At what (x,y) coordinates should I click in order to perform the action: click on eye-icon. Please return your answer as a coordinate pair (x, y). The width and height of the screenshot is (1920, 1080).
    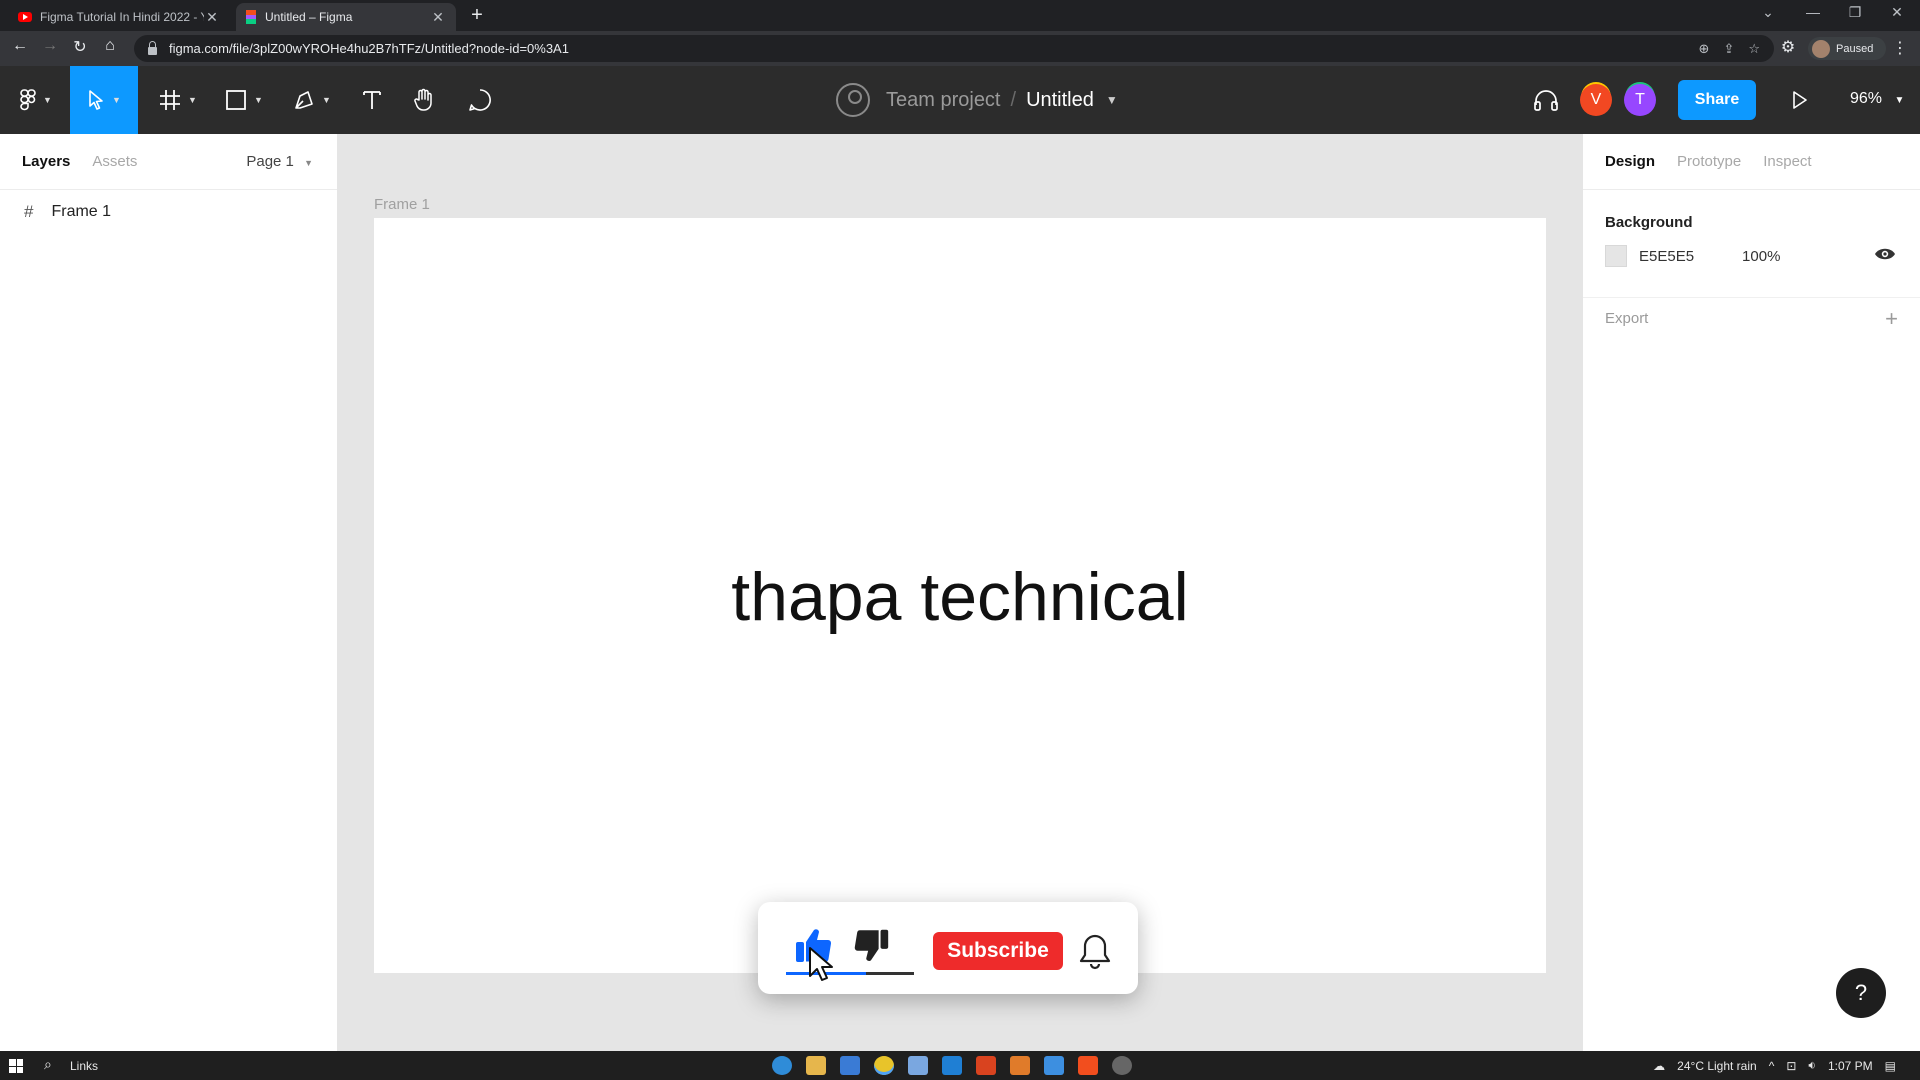
    Looking at the image, I should click on (1885, 254).